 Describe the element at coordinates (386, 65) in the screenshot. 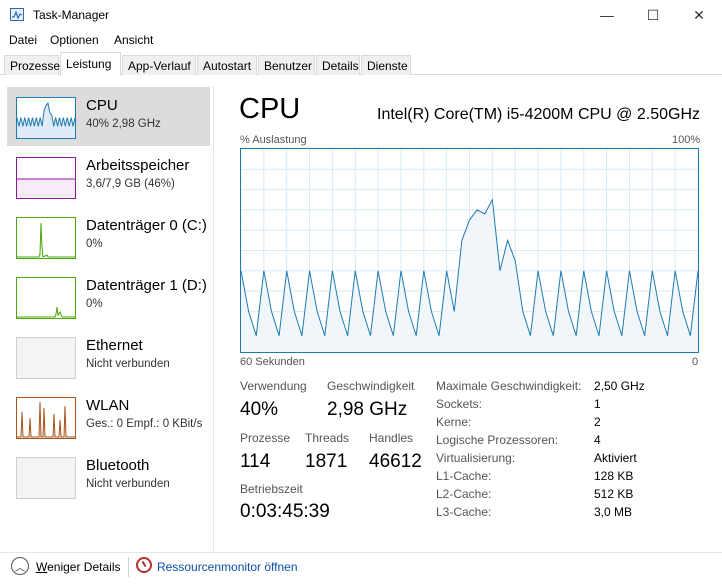

I see `tab-dienste: Dienste` at that location.